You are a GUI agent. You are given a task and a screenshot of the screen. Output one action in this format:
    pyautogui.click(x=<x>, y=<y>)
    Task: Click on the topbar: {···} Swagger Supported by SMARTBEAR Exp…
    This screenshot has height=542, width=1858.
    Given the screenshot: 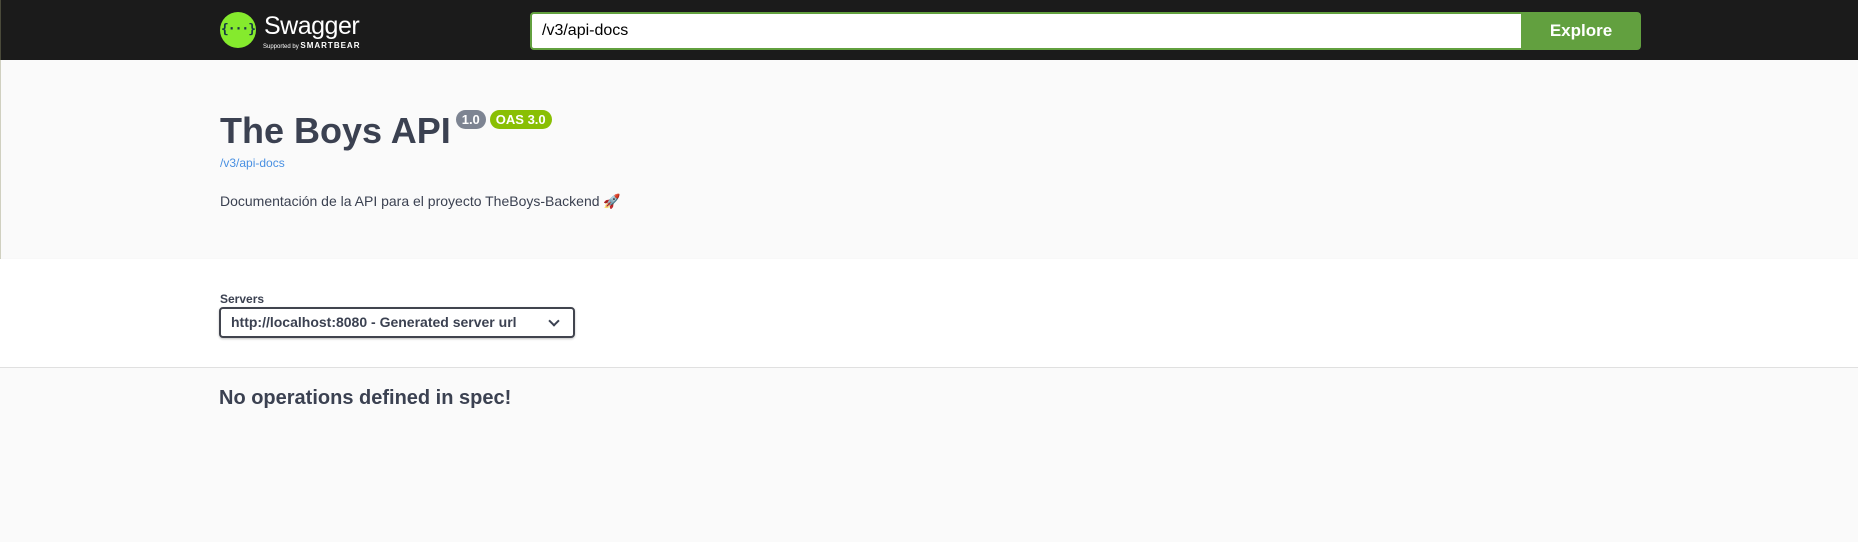 What is the action you would take?
    pyautogui.click(x=929, y=30)
    